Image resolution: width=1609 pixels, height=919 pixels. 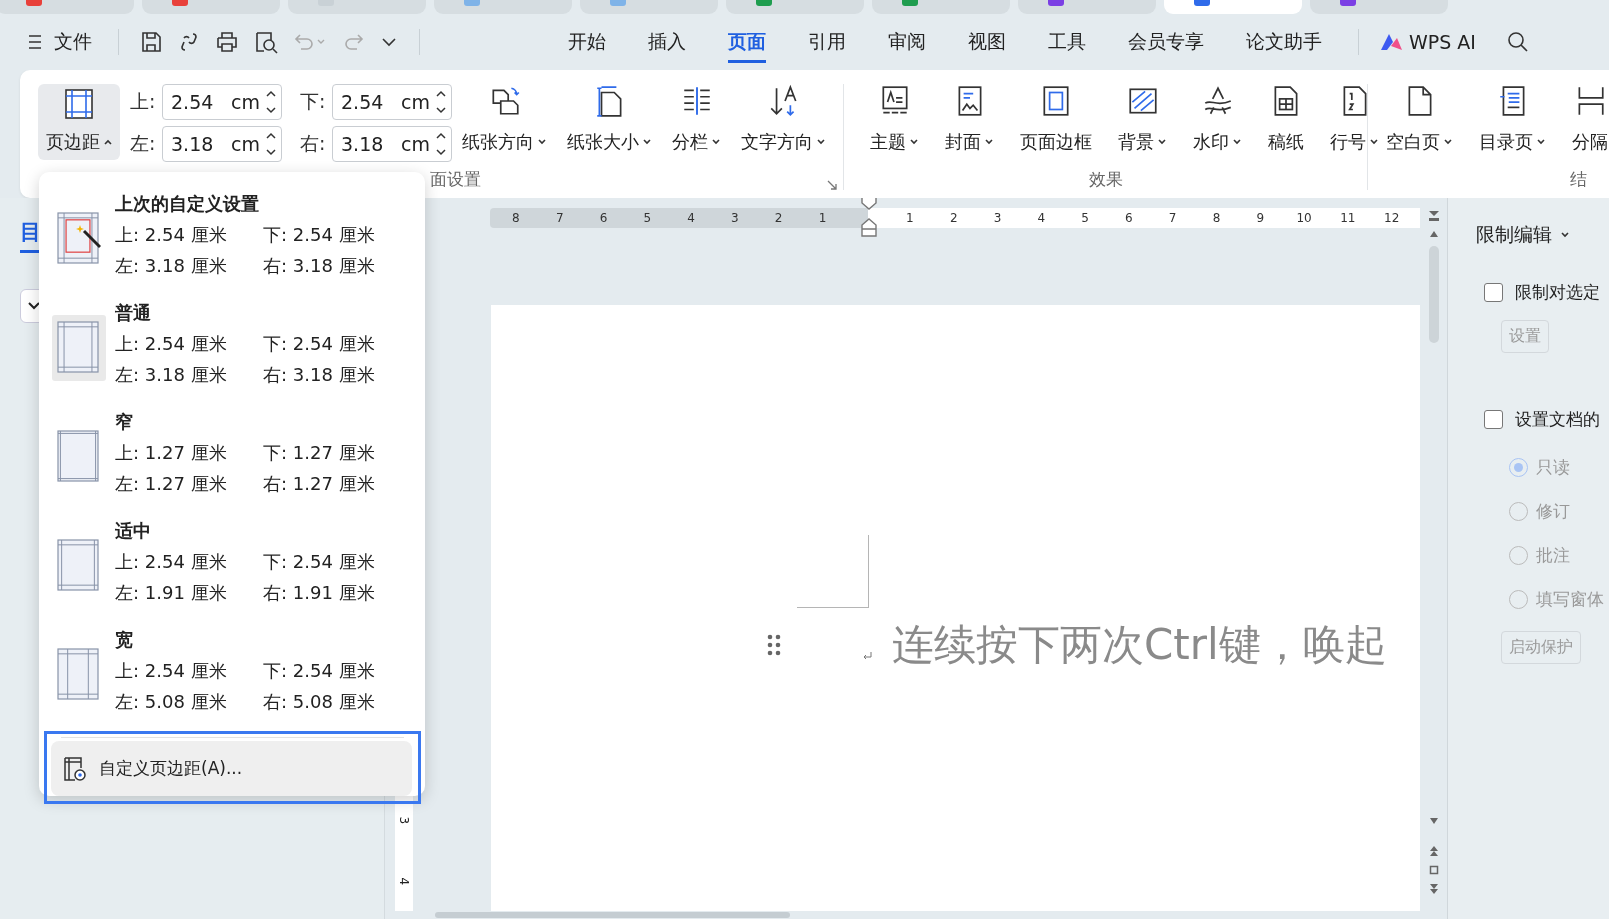 What do you see at coordinates (1172, 218) in the screenshot?
I see `ruler-number: 7` at bounding box center [1172, 218].